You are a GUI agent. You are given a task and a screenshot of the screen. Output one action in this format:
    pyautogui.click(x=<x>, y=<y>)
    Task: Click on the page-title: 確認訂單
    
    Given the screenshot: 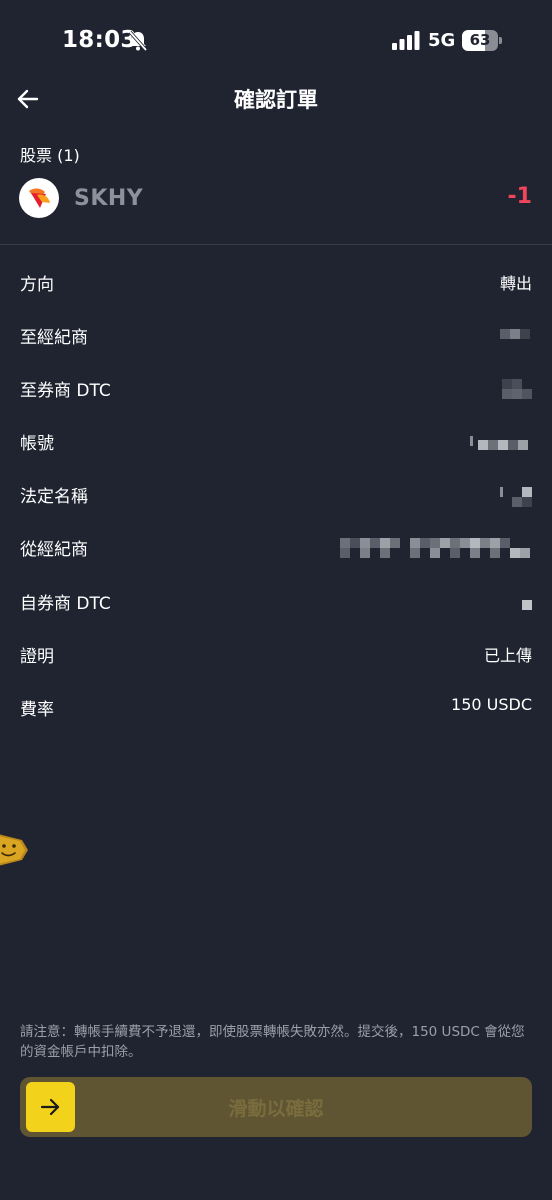 What is the action you would take?
    pyautogui.click(x=276, y=100)
    